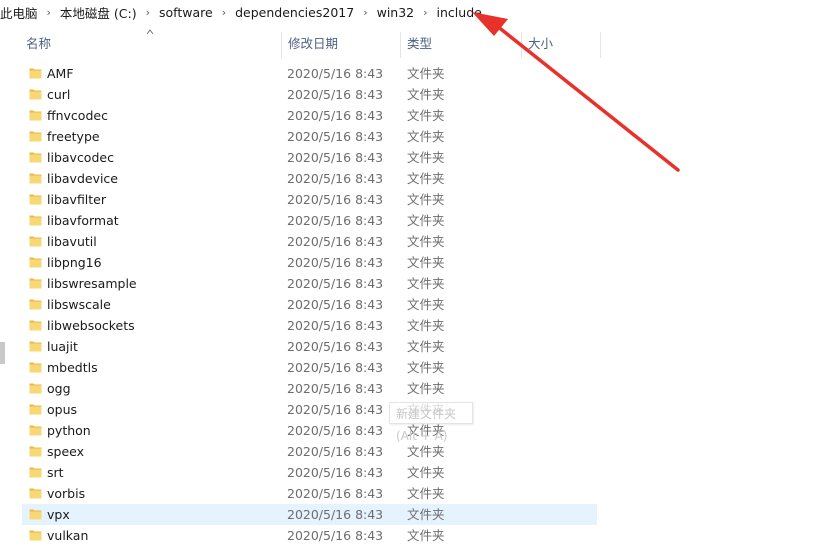 The image size is (819, 554). What do you see at coordinates (431, 422) in the screenshot?
I see `new-folder-tooltip: 新建文件夹 (Alt + A)` at bounding box center [431, 422].